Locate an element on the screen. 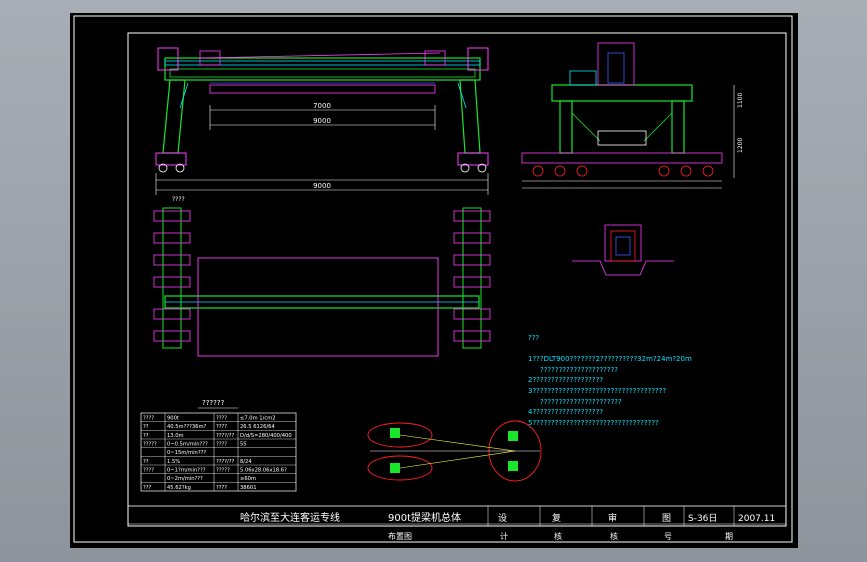 The width and height of the screenshot is (867, 562). drawing-number: S-36日 is located at coordinates (702, 518).